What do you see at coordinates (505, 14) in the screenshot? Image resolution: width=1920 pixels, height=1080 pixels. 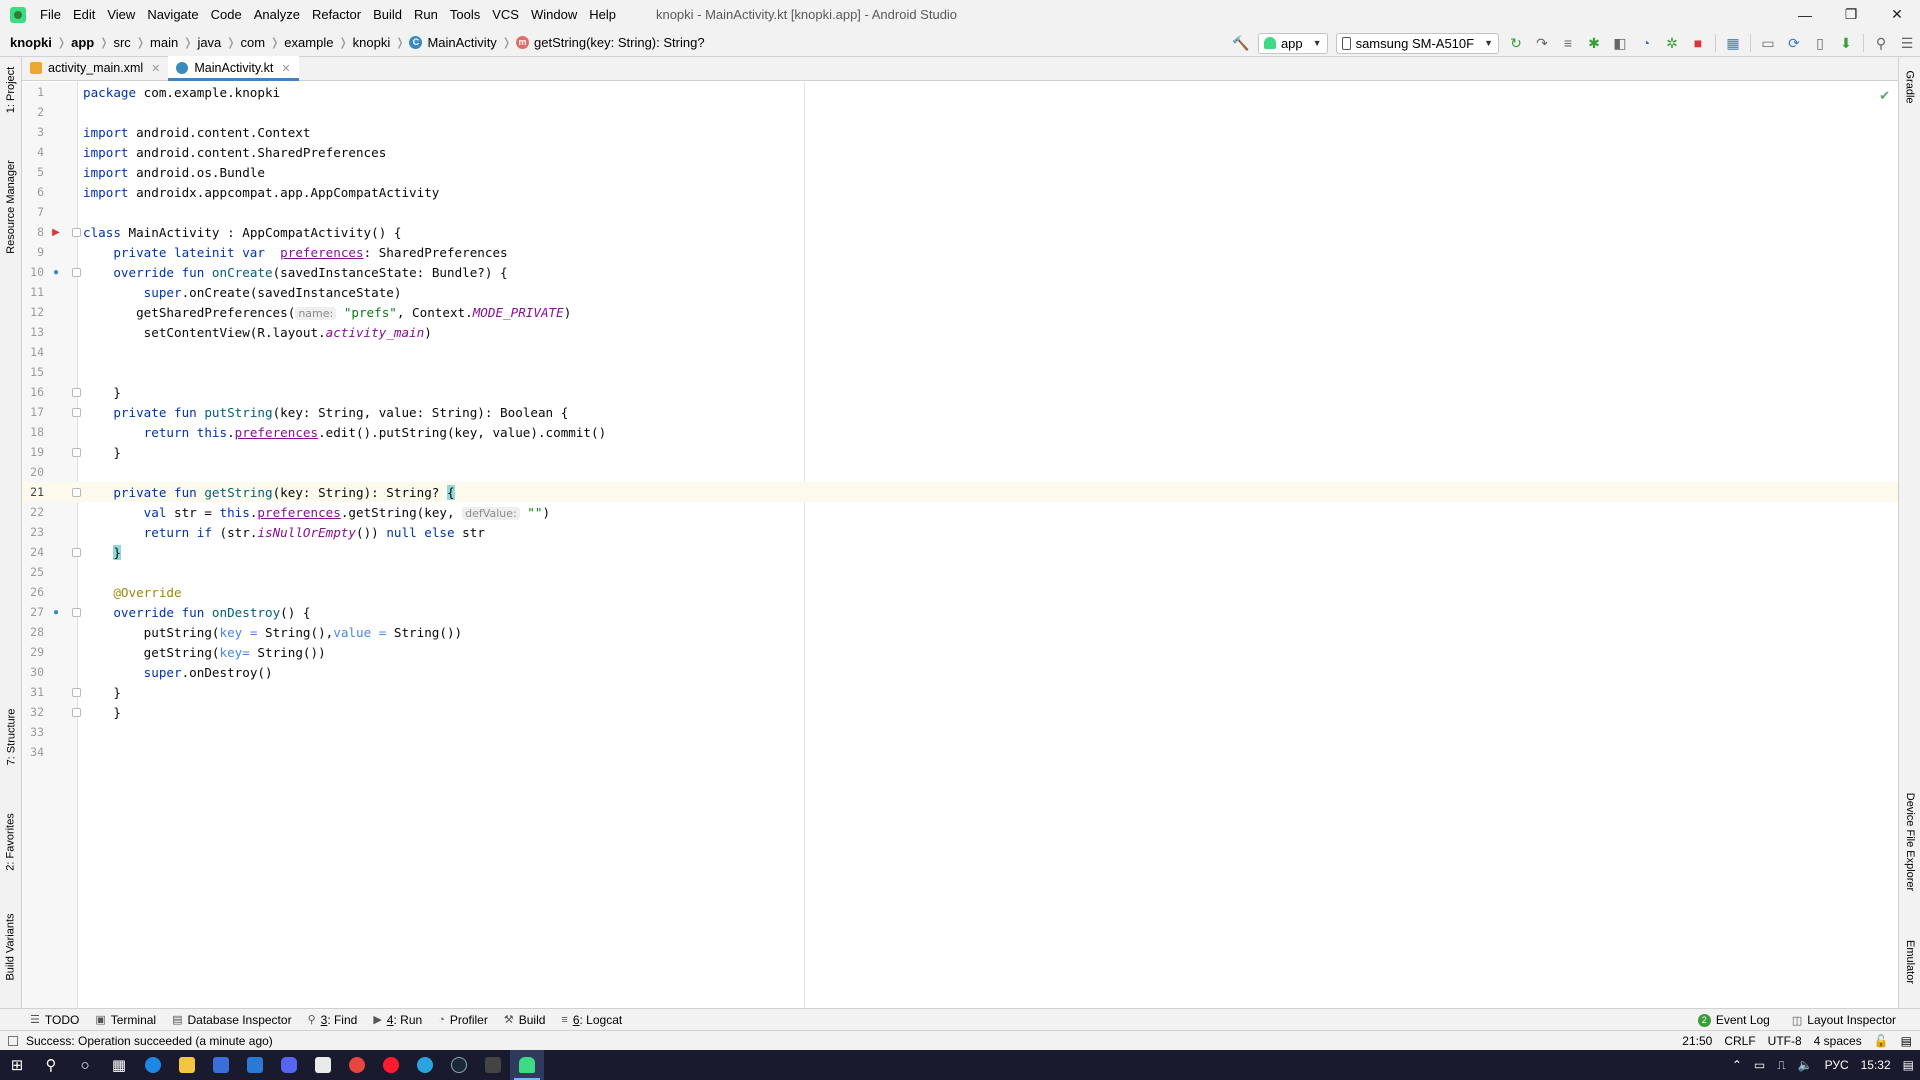 I see `menu-vcs: VCS` at bounding box center [505, 14].